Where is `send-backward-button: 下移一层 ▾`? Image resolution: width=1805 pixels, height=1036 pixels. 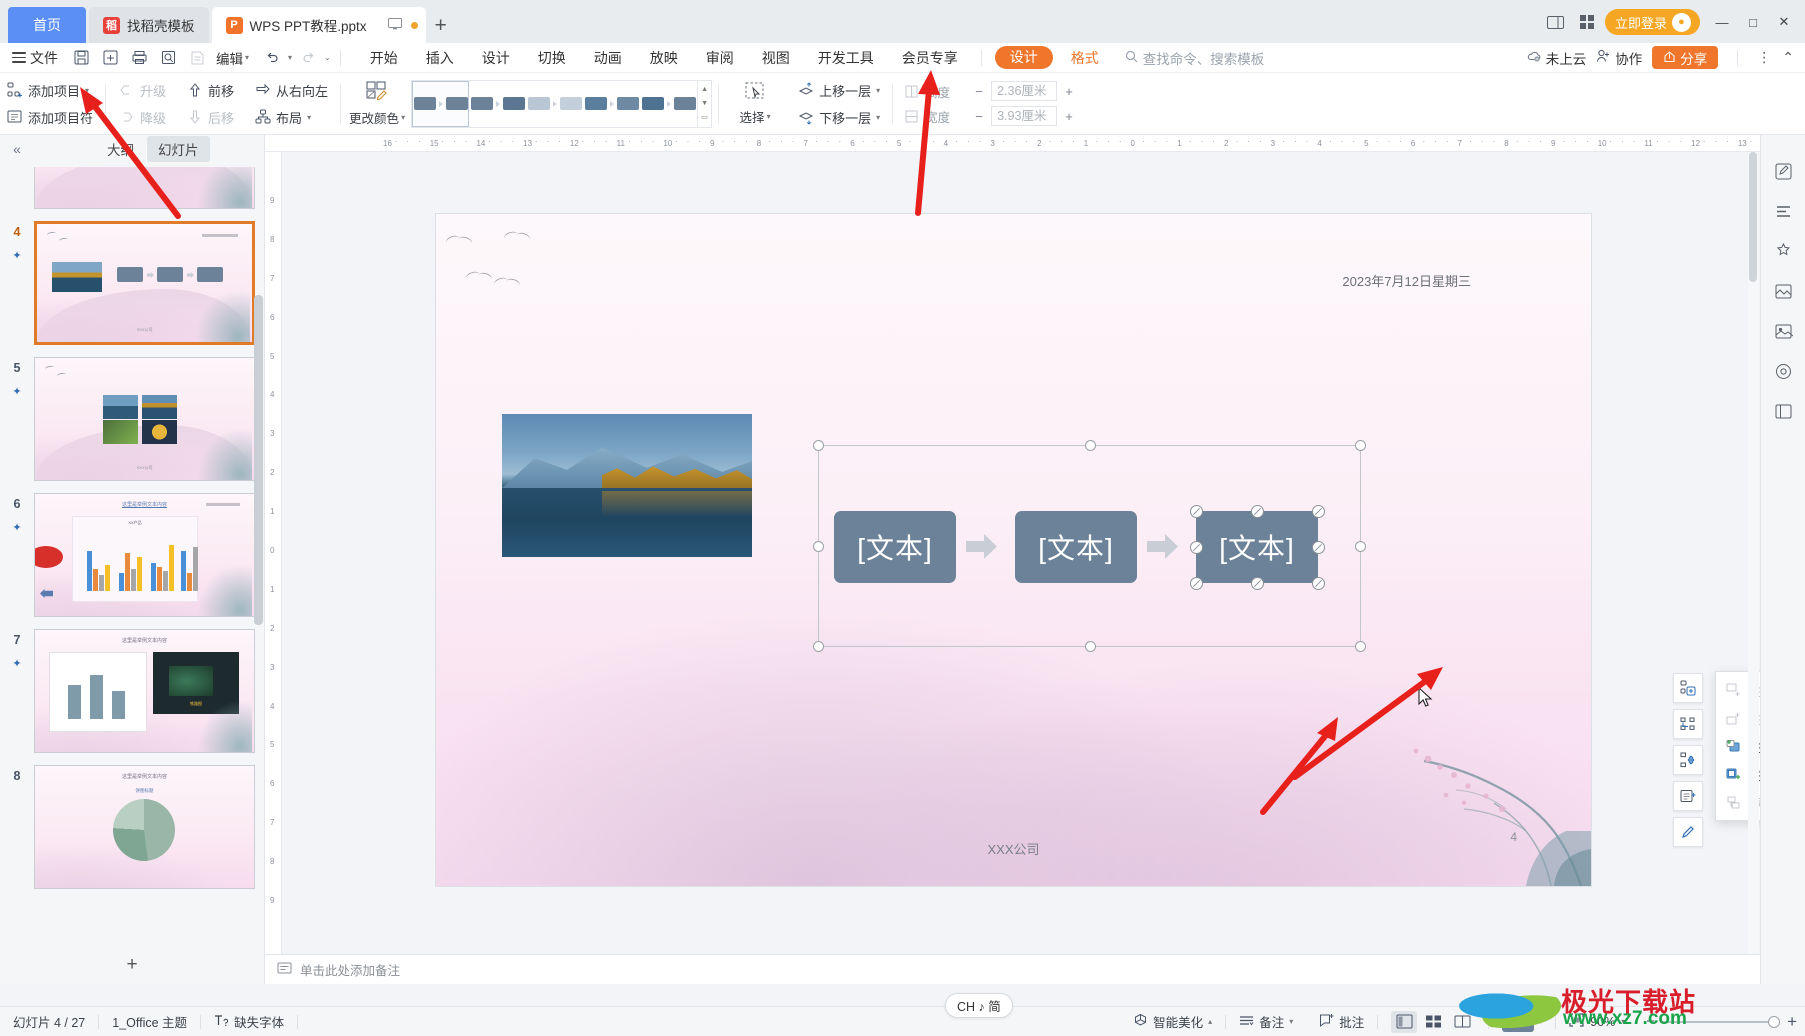 send-backward-button: 下移一层 ▾ is located at coordinates (838, 117).